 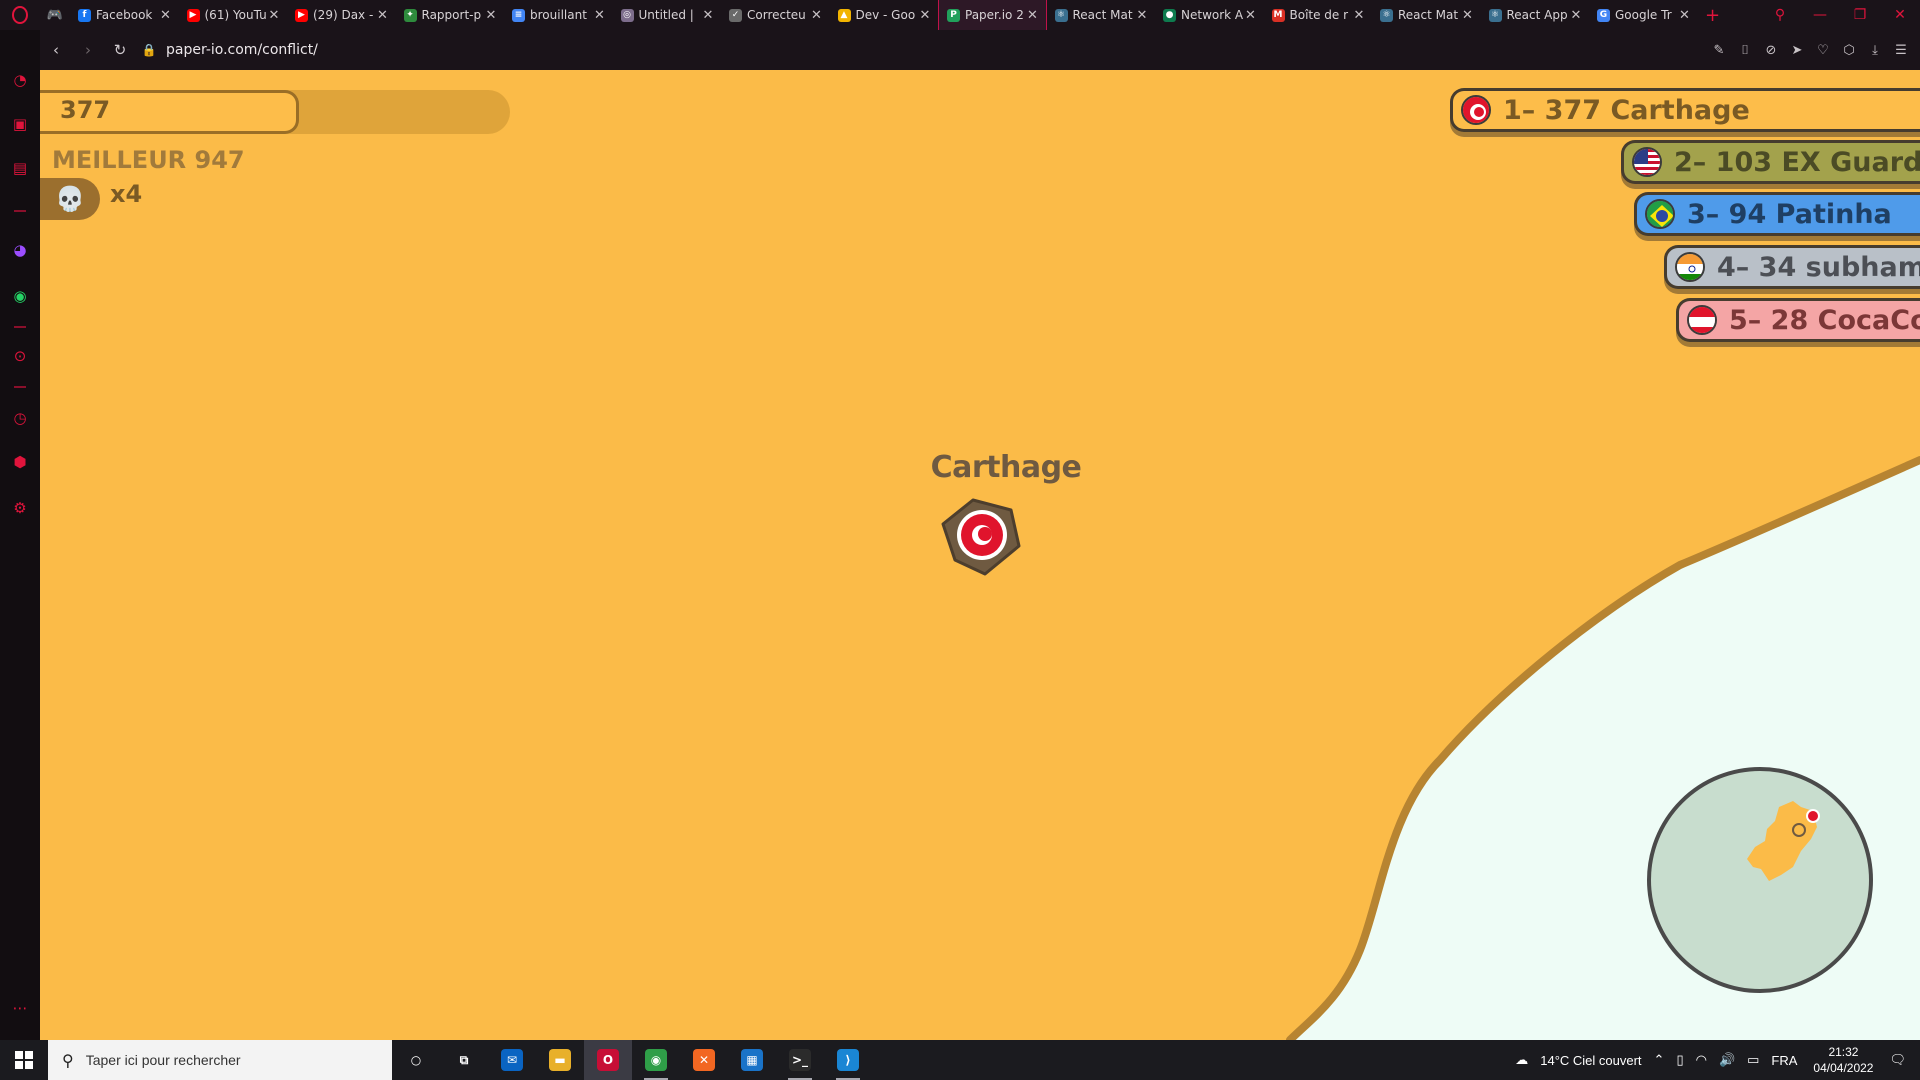 I want to click on clock: 21:32 04/04/2022, so click(x=1843, y=1060).